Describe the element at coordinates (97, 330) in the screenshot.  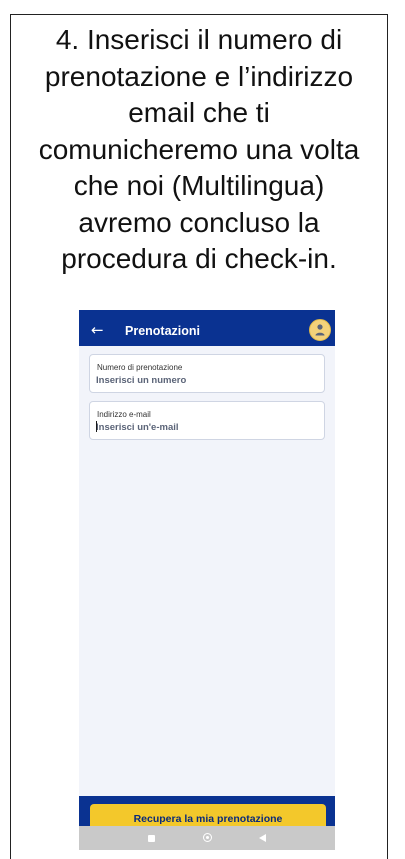
I see `back-arrow-icon: ←` at that location.